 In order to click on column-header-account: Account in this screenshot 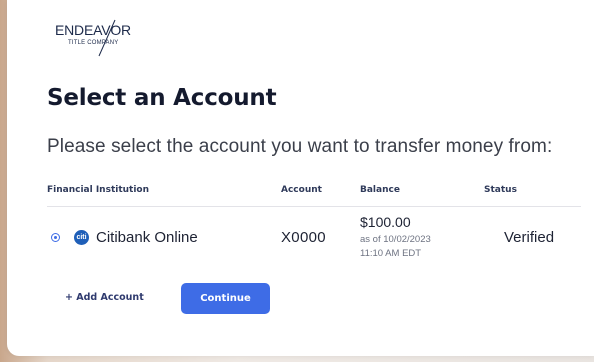, I will do `click(301, 190)`.